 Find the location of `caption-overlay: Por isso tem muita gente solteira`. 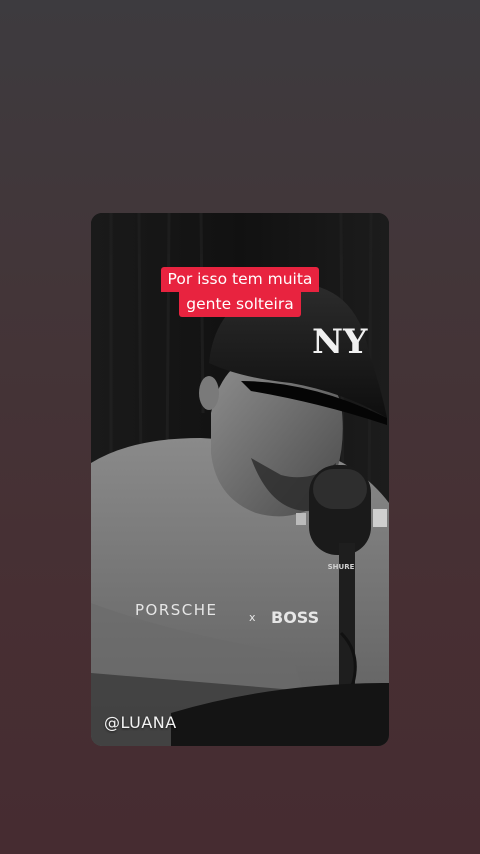

caption-overlay: Por isso tem muita gente solteira is located at coordinates (240, 292).